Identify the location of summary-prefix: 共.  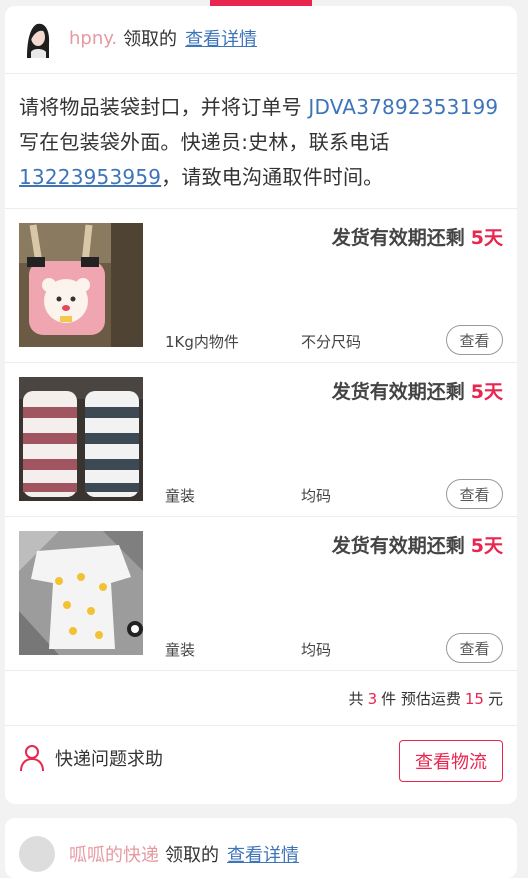
(356, 699).